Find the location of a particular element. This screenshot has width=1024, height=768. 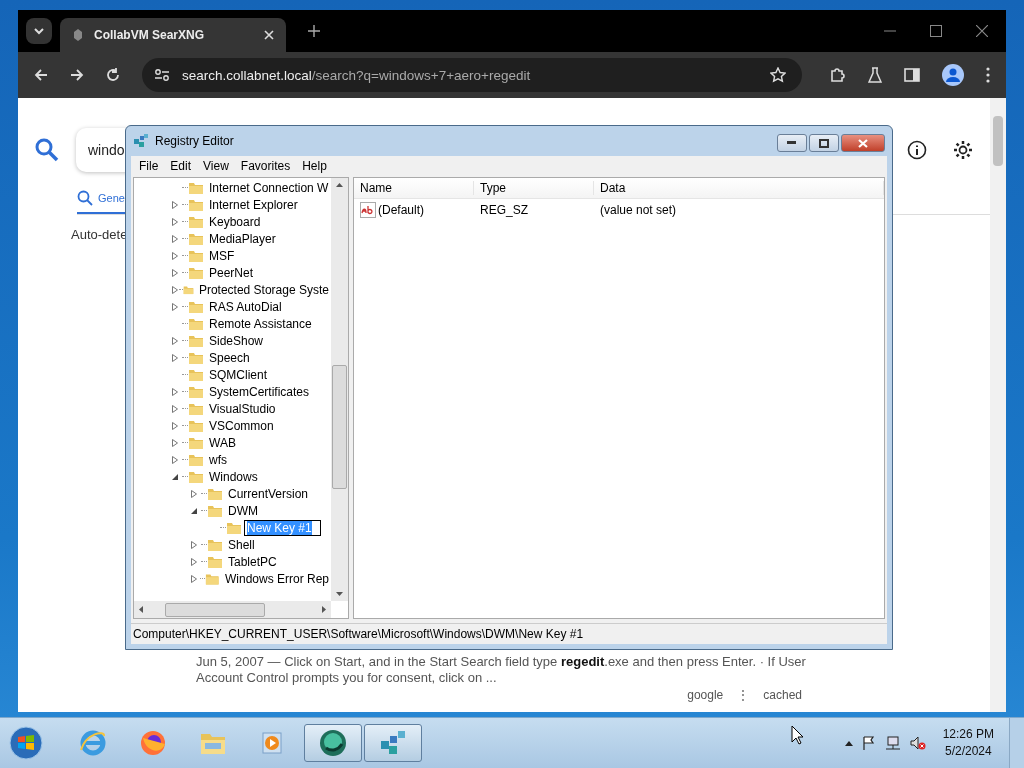

clock-date: 5/2/2024 is located at coordinates (968, 752).